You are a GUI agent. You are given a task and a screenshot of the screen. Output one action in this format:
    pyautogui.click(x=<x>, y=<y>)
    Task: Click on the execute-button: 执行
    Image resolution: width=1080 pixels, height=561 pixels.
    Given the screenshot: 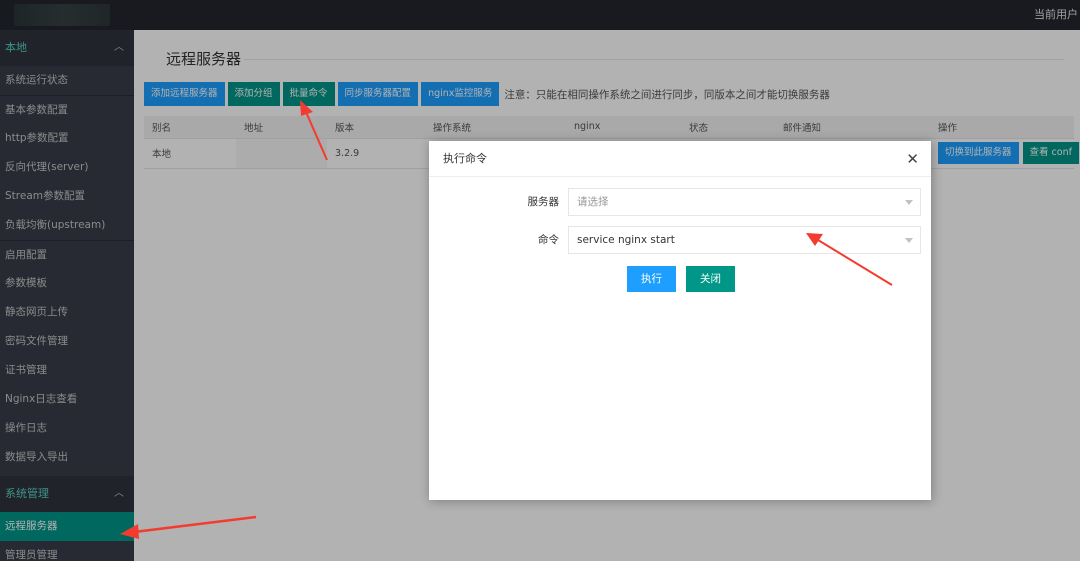 What is the action you would take?
    pyautogui.click(x=651, y=279)
    